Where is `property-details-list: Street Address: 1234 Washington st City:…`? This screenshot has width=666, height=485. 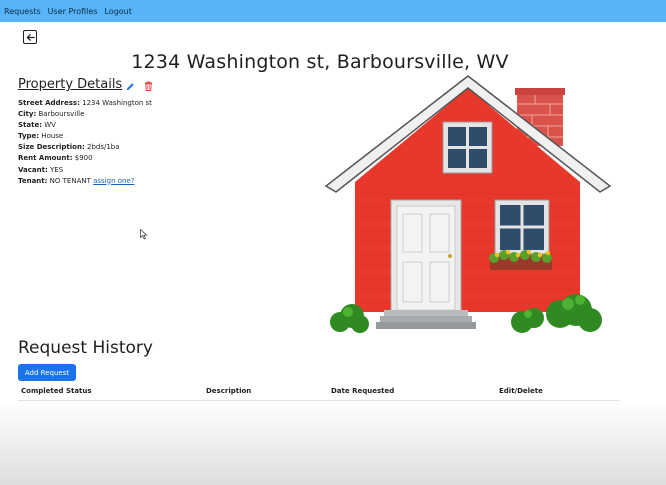 property-details-list: Street Address: 1234 Washington st City:… is located at coordinates (85, 142).